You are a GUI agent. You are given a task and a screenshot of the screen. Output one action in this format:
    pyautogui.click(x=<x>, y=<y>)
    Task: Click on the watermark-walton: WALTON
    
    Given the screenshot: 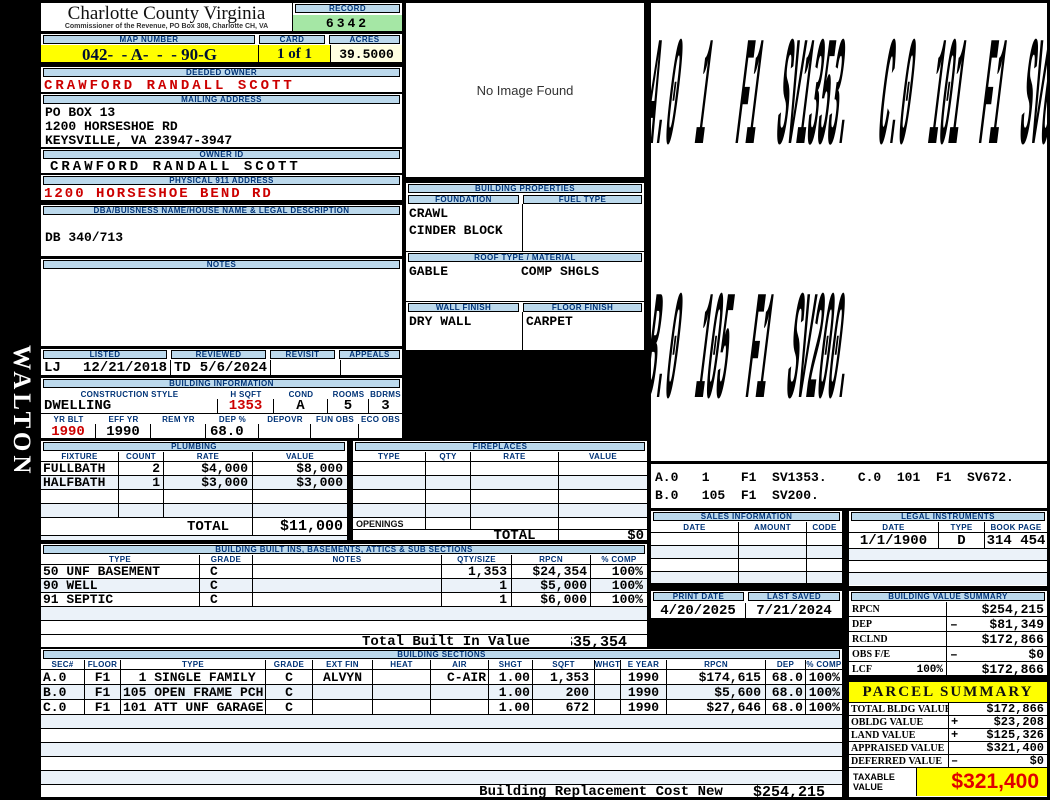 What is the action you would take?
    pyautogui.click(x=21, y=411)
    